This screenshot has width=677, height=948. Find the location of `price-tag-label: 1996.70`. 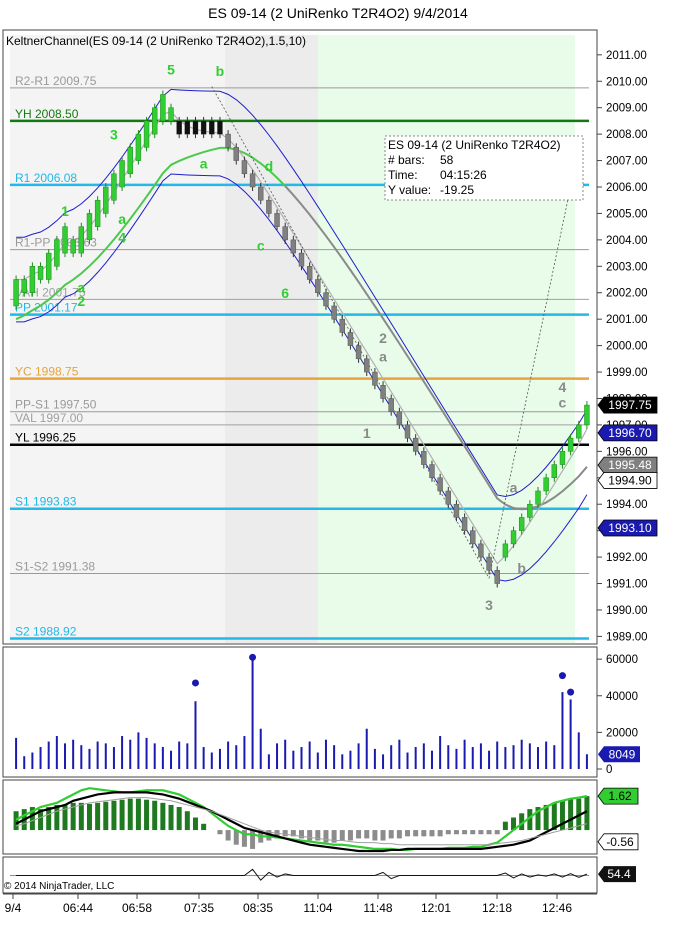

price-tag-label: 1996.70 is located at coordinates (630, 433).